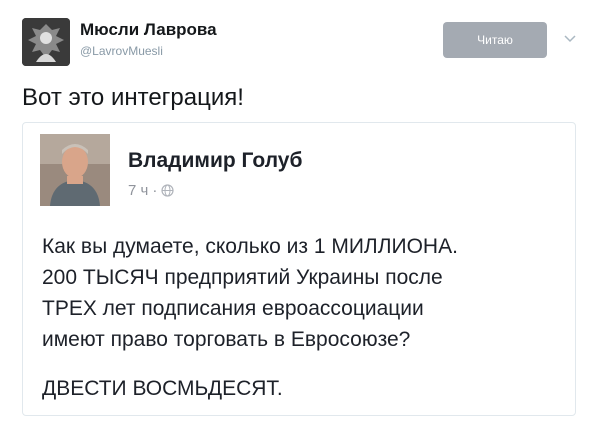  Describe the element at coordinates (75, 170) in the screenshot. I see `quoted-author-avatar` at that location.